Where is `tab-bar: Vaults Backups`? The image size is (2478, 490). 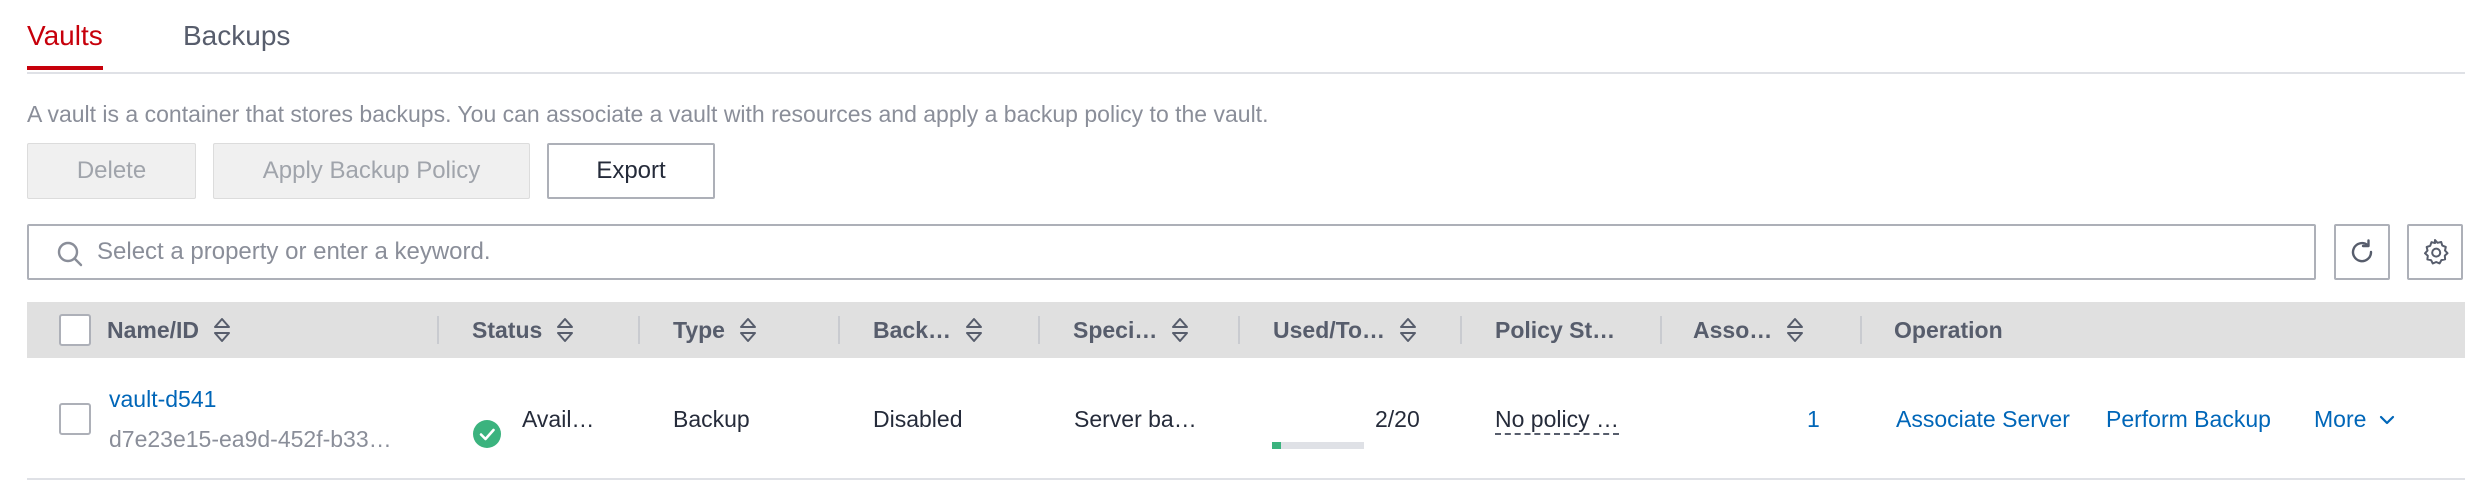
tab-bar: Vaults Backups is located at coordinates (1246, 37).